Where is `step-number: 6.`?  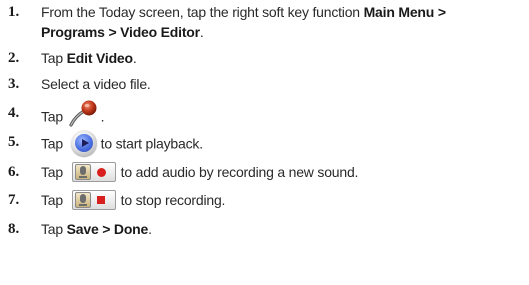
step-number: 6. is located at coordinates (14, 172).